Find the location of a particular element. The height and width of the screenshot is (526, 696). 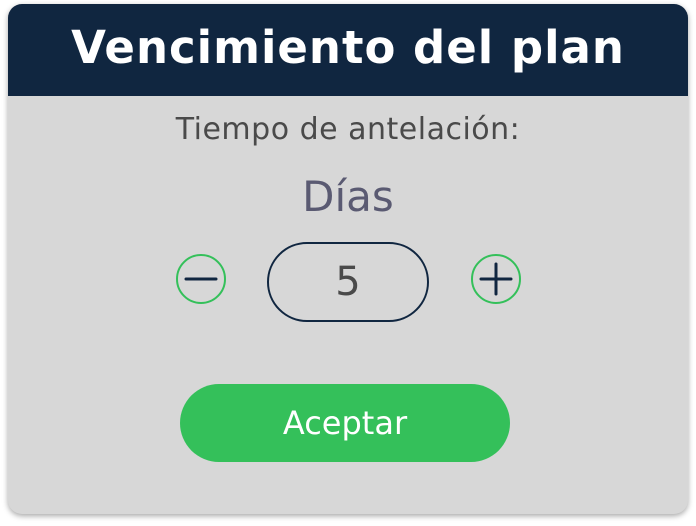

plus-icon is located at coordinates (496, 279).